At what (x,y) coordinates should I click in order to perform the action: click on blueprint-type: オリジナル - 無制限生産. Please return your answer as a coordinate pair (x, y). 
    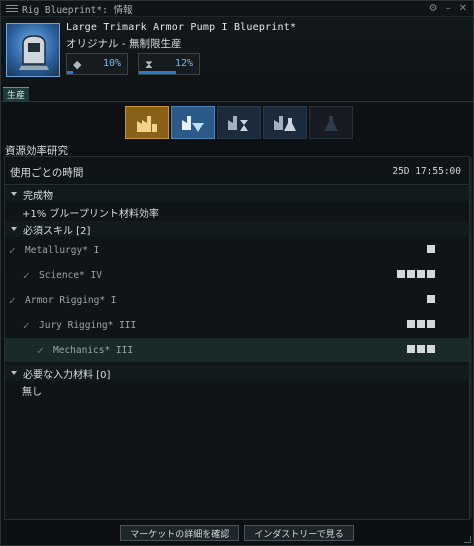
    Looking at the image, I should click on (124, 44).